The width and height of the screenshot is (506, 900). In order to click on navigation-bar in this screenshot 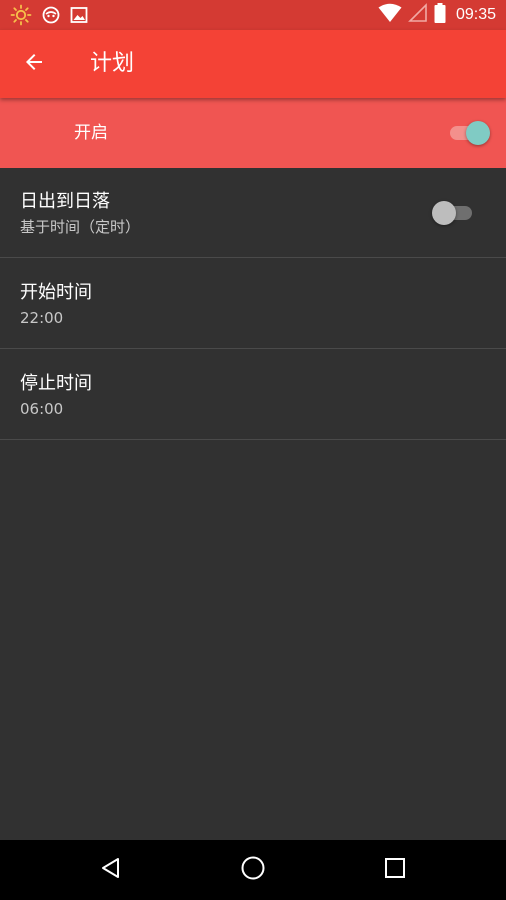, I will do `click(253, 870)`.